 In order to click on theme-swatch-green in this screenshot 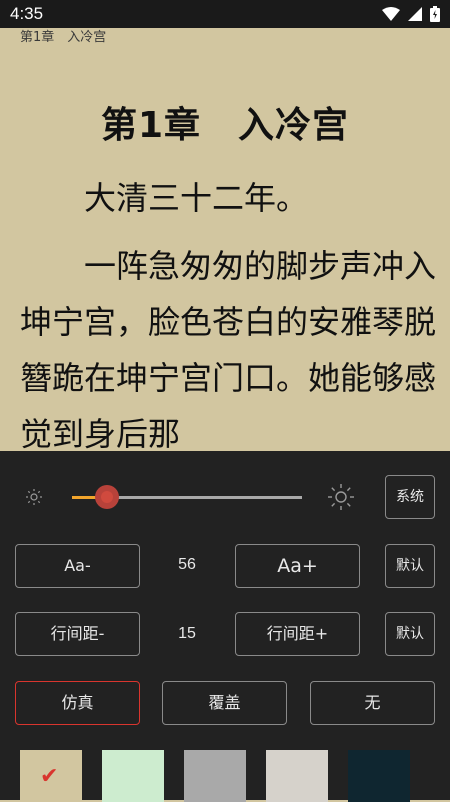, I will do `click(133, 776)`.